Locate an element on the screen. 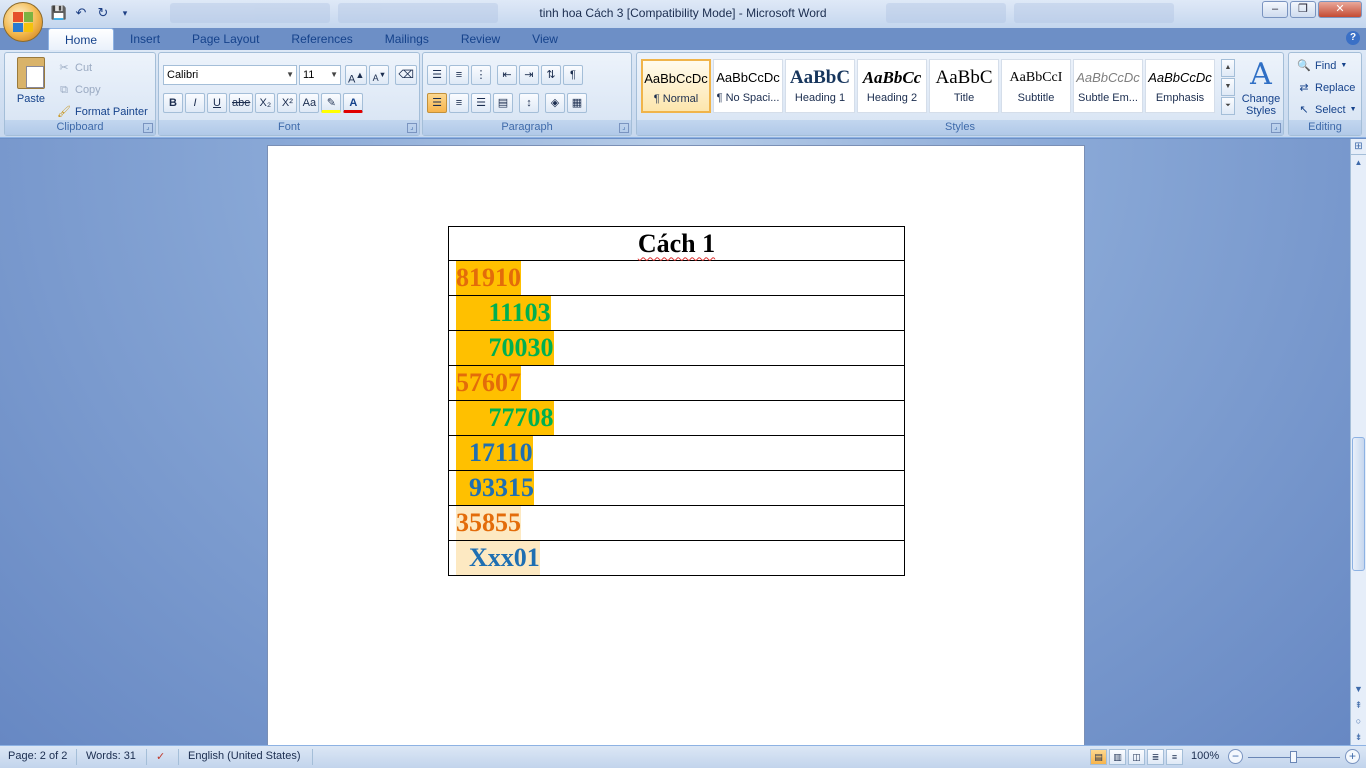 The width and height of the screenshot is (1366, 768). styles-dialog-launcher: ⌟ is located at coordinates (1276, 128).